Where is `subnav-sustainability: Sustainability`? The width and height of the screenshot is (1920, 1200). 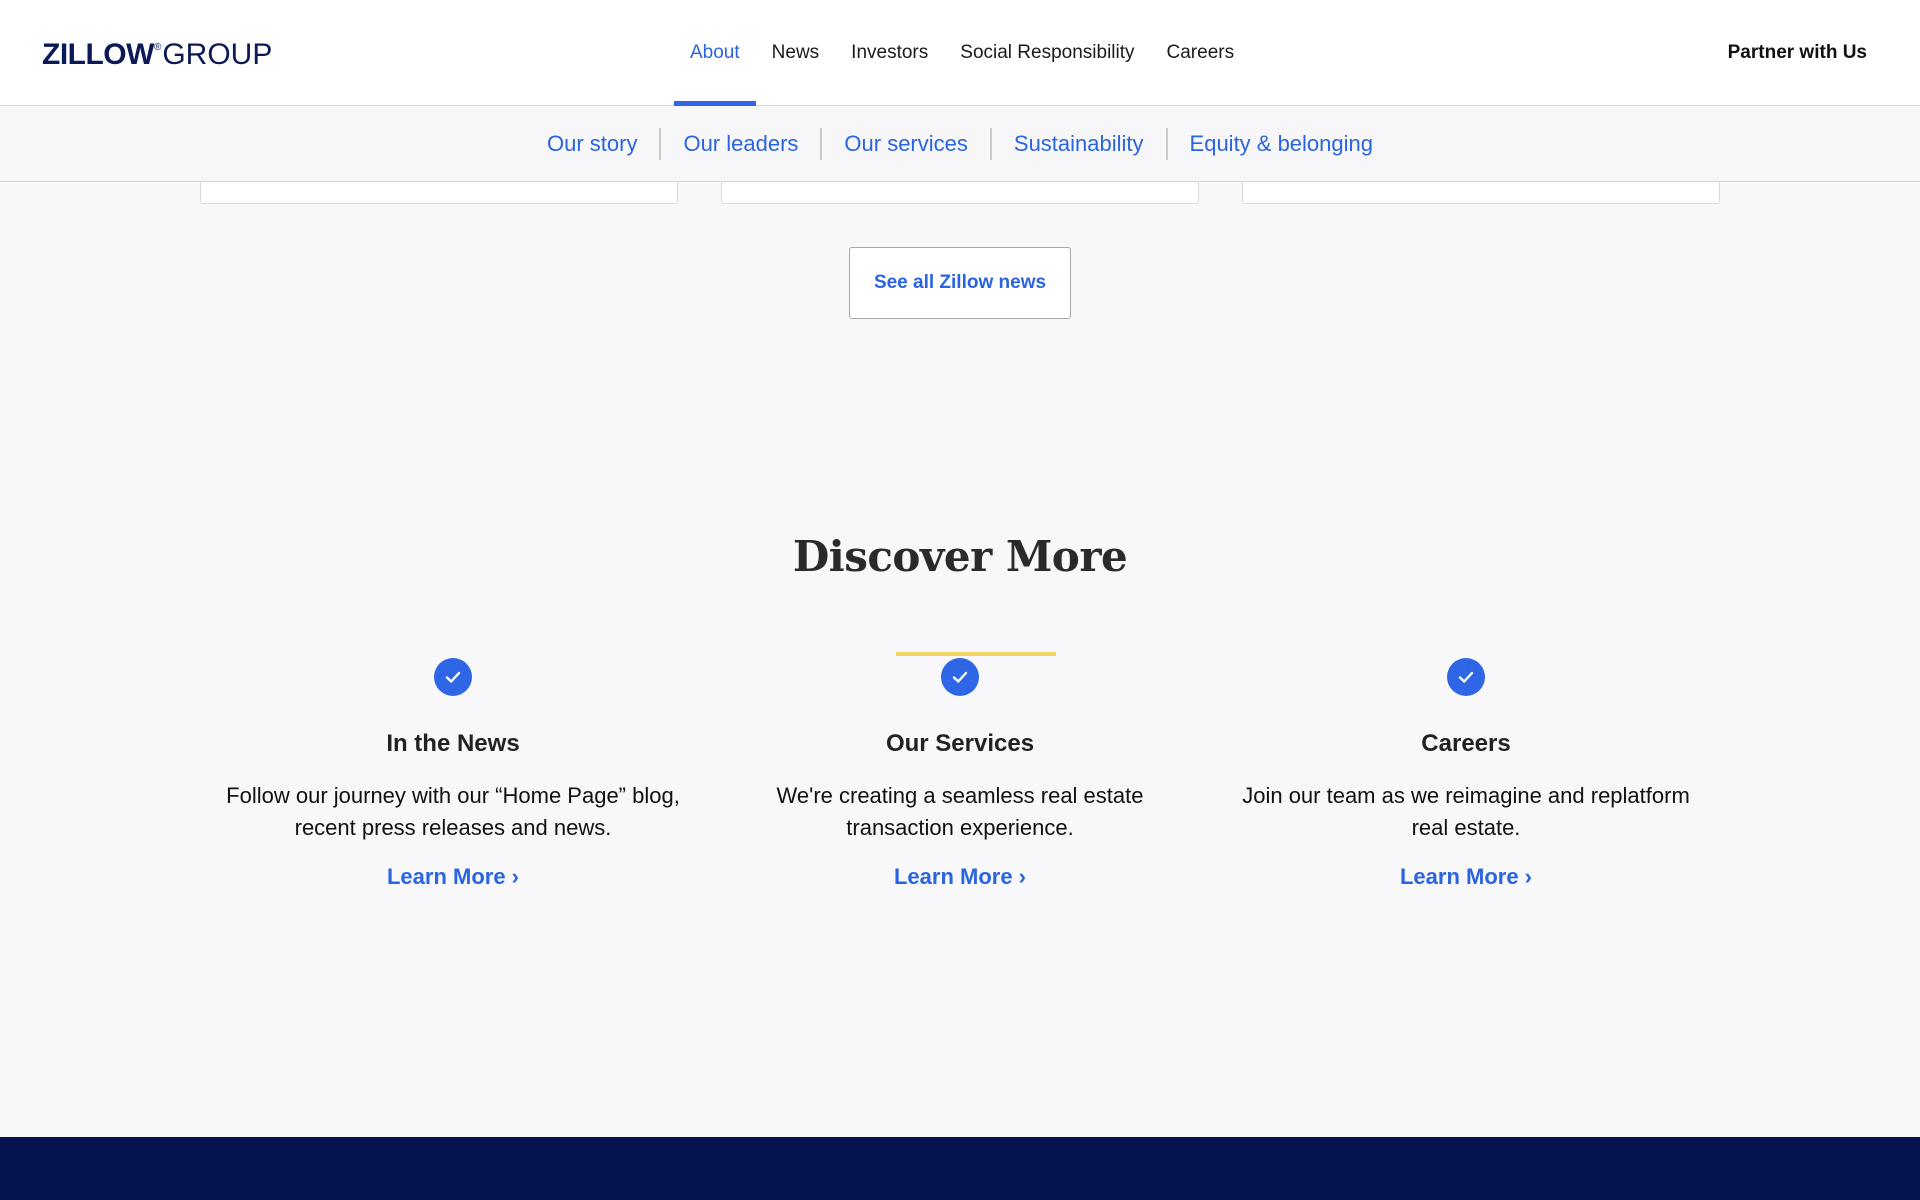
subnav-sustainability: Sustainability is located at coordinates (1079, 144).